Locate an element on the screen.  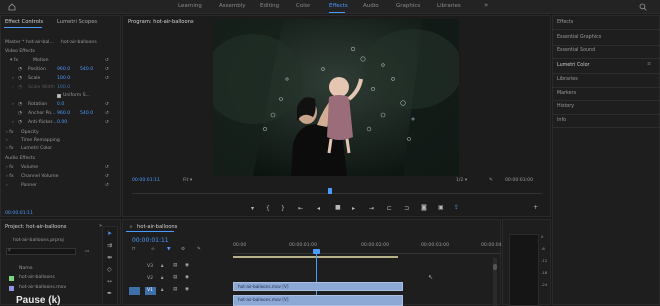
go-to-out-icon: ⇥ is located at coordinates (371, 209).